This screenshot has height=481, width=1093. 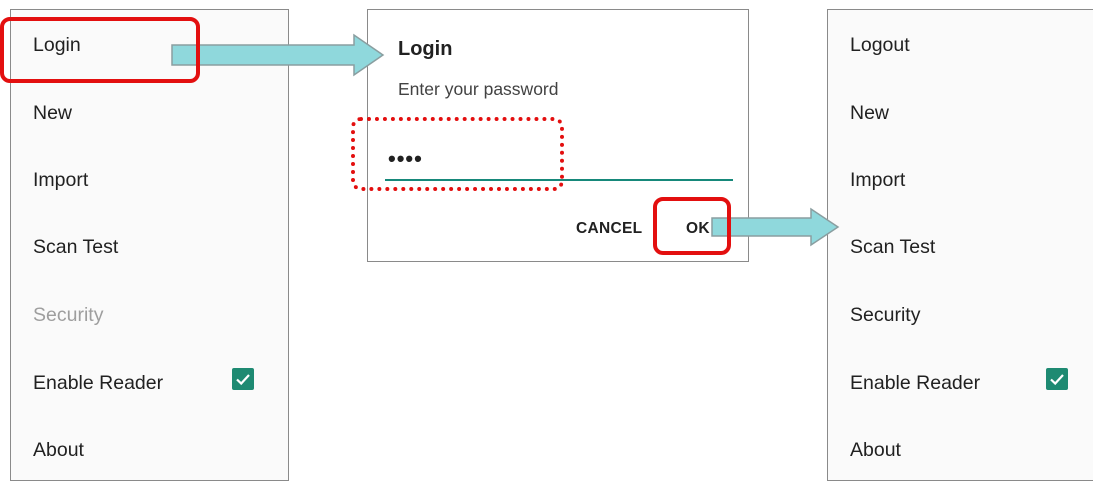 What do you see at coordinates (278, 55) in the screenshot?
I see `arrow-right-icon` at bounding box center [278, 55].